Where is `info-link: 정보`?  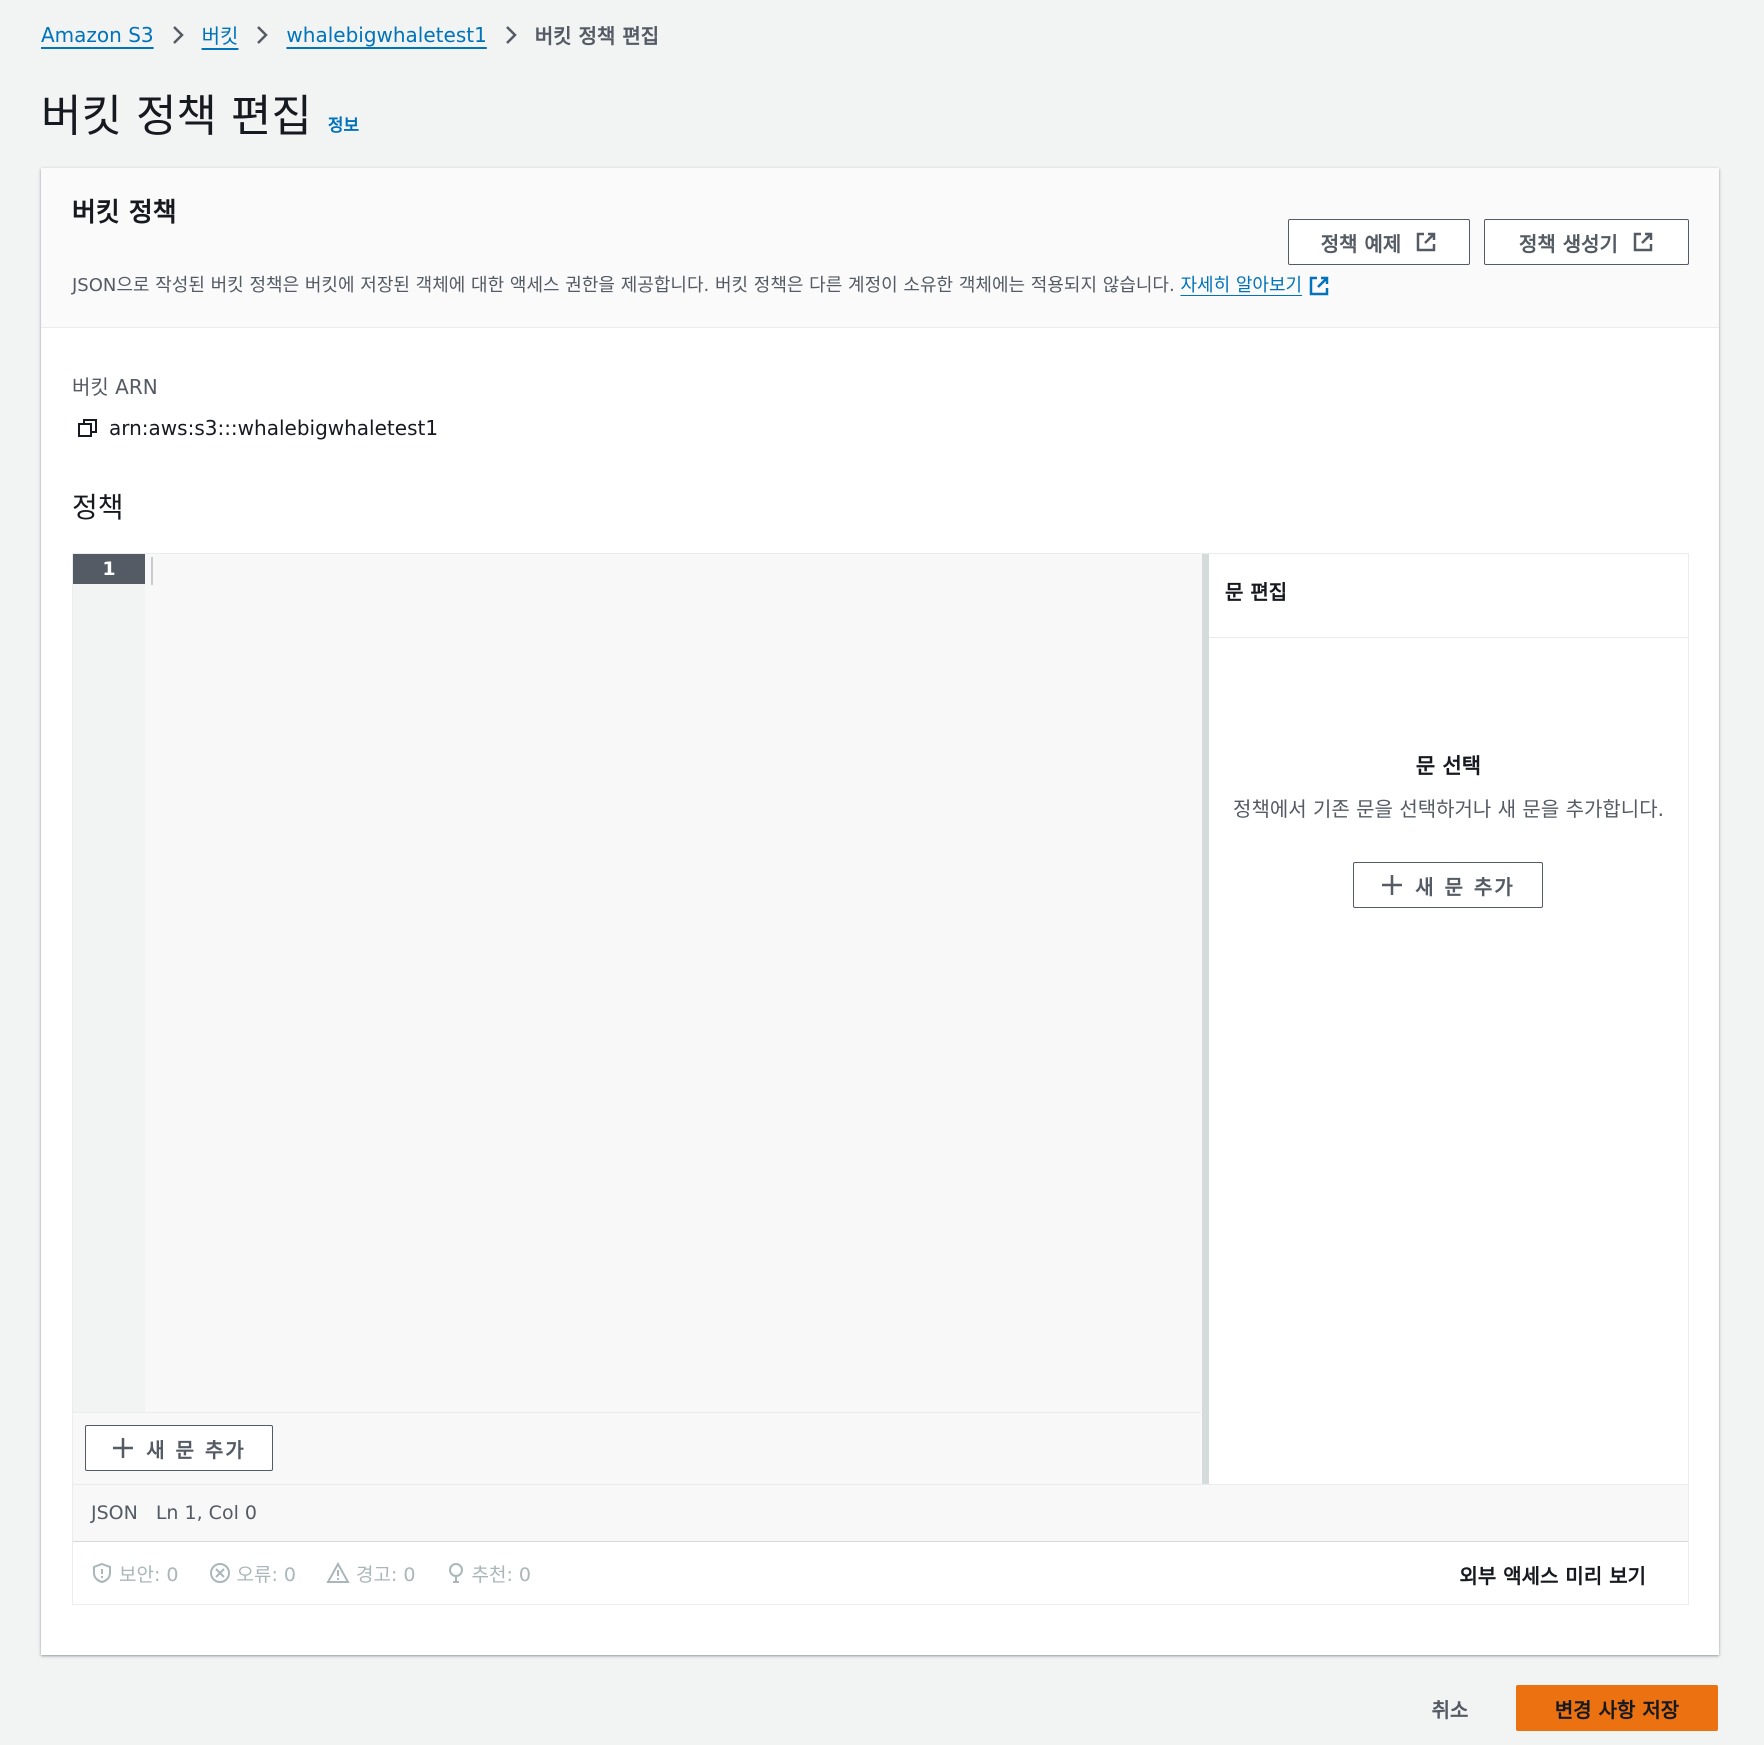 info-link: 정보 is located at coordinates (343, 123).